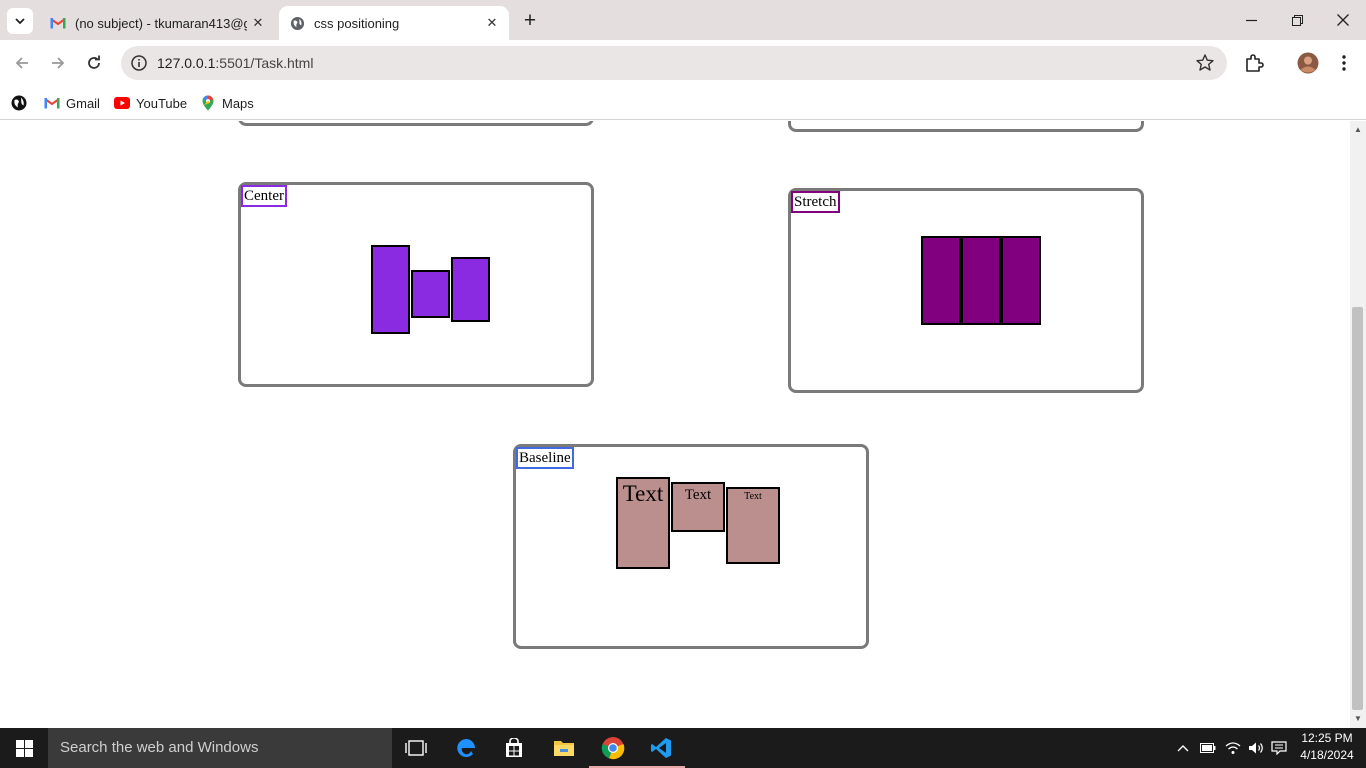 The height and width of the screenshot is (768, 1366). What do you see at coordinates (1251, 20) in the screenshot?
I see `minimize-button` at bounding box center [1251, 20].